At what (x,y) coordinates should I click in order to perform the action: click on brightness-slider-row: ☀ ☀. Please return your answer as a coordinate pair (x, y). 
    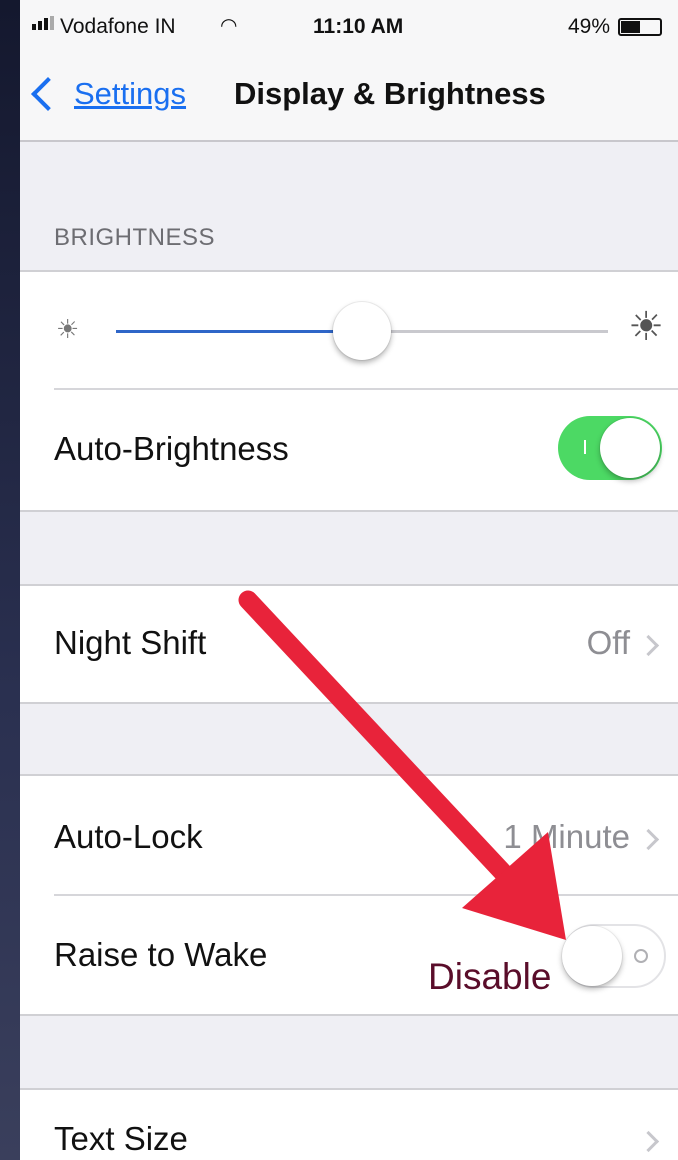
    Looking at the image, I should click on (349, 330).